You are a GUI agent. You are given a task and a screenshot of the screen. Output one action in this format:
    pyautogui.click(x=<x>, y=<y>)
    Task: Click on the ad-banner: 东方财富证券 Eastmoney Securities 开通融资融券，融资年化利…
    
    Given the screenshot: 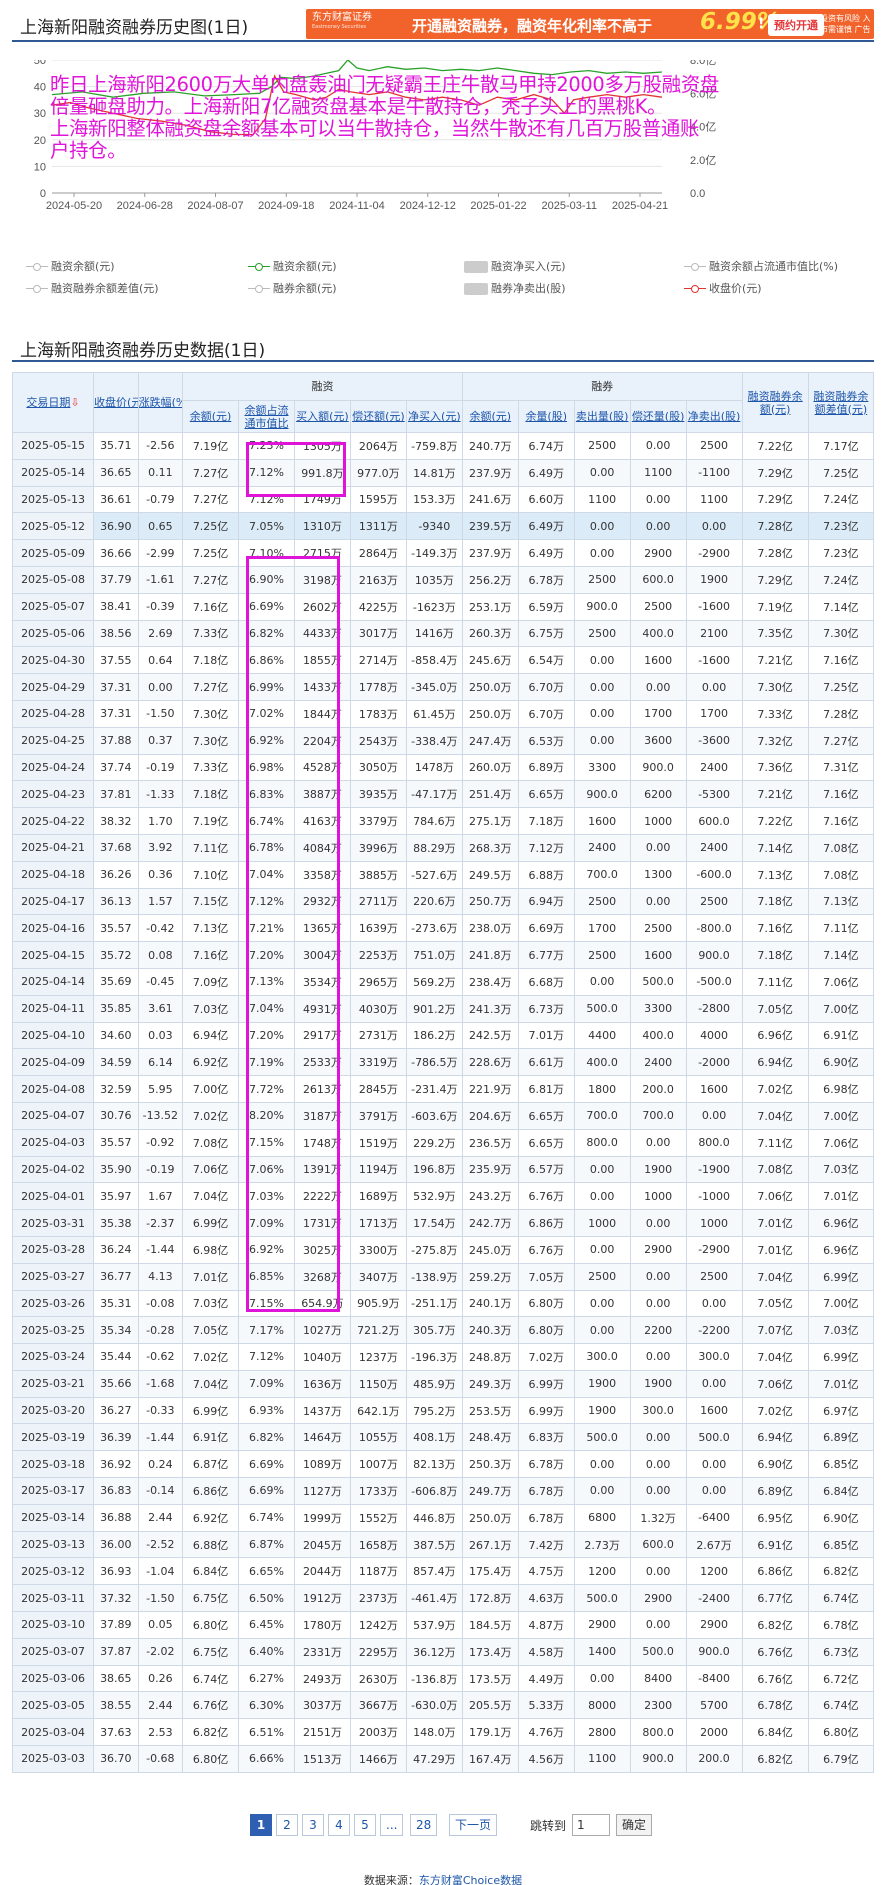 What is the action you would take?
    pyautogui.click(x=590, y=24)
    